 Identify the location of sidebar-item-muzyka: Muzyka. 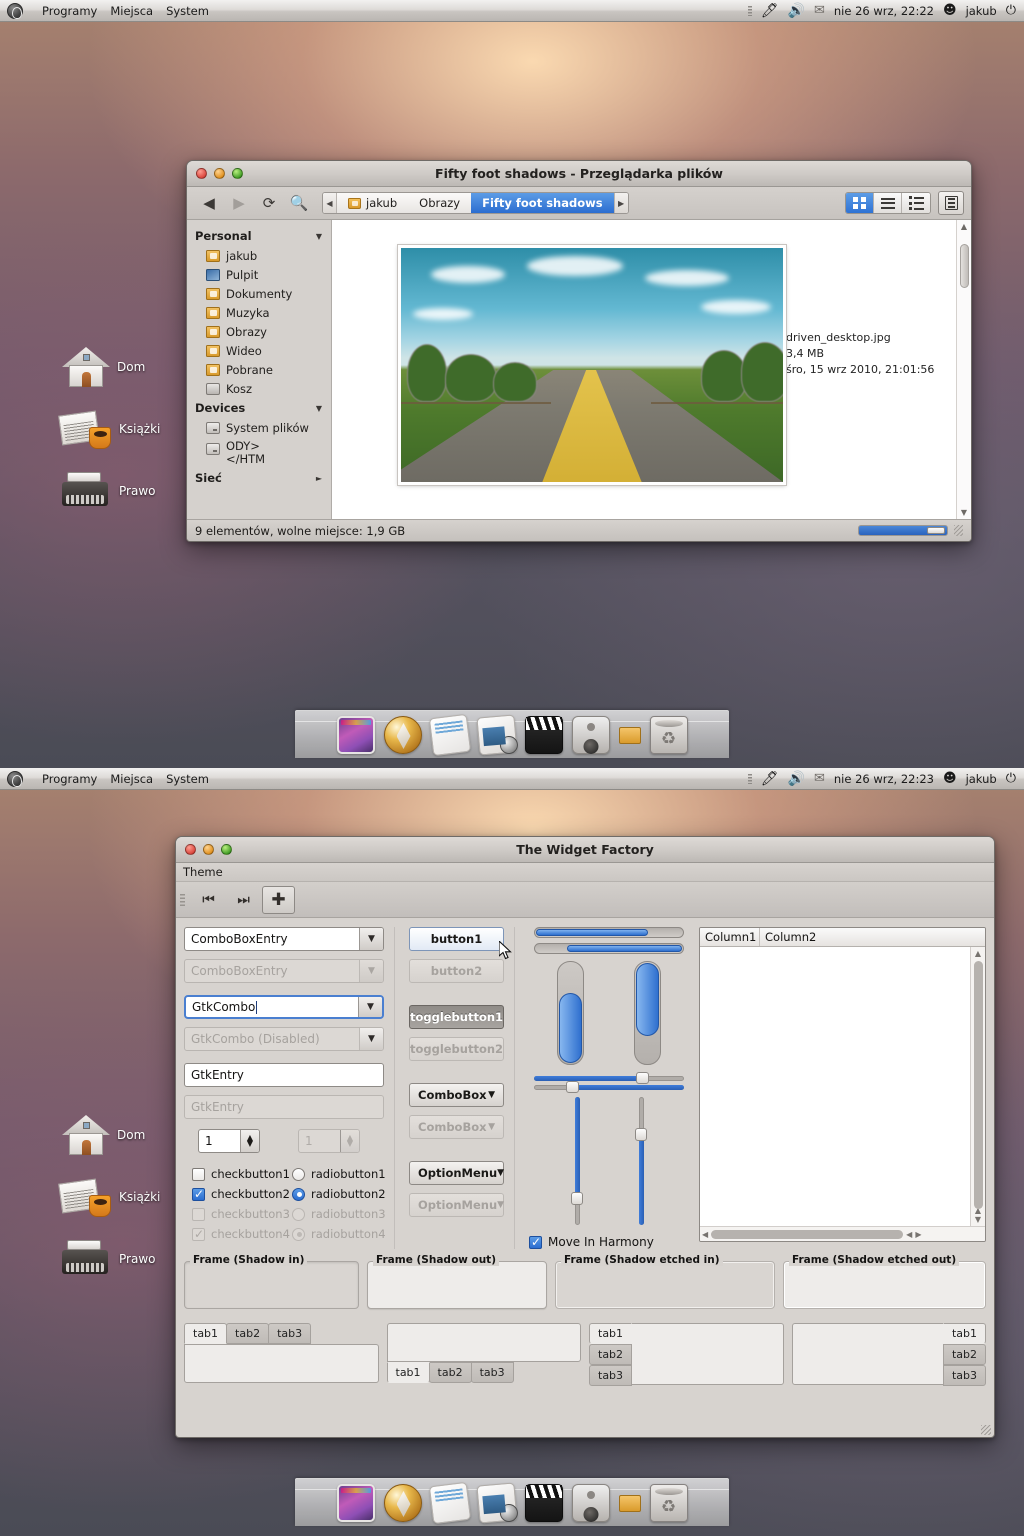
(259, 312).